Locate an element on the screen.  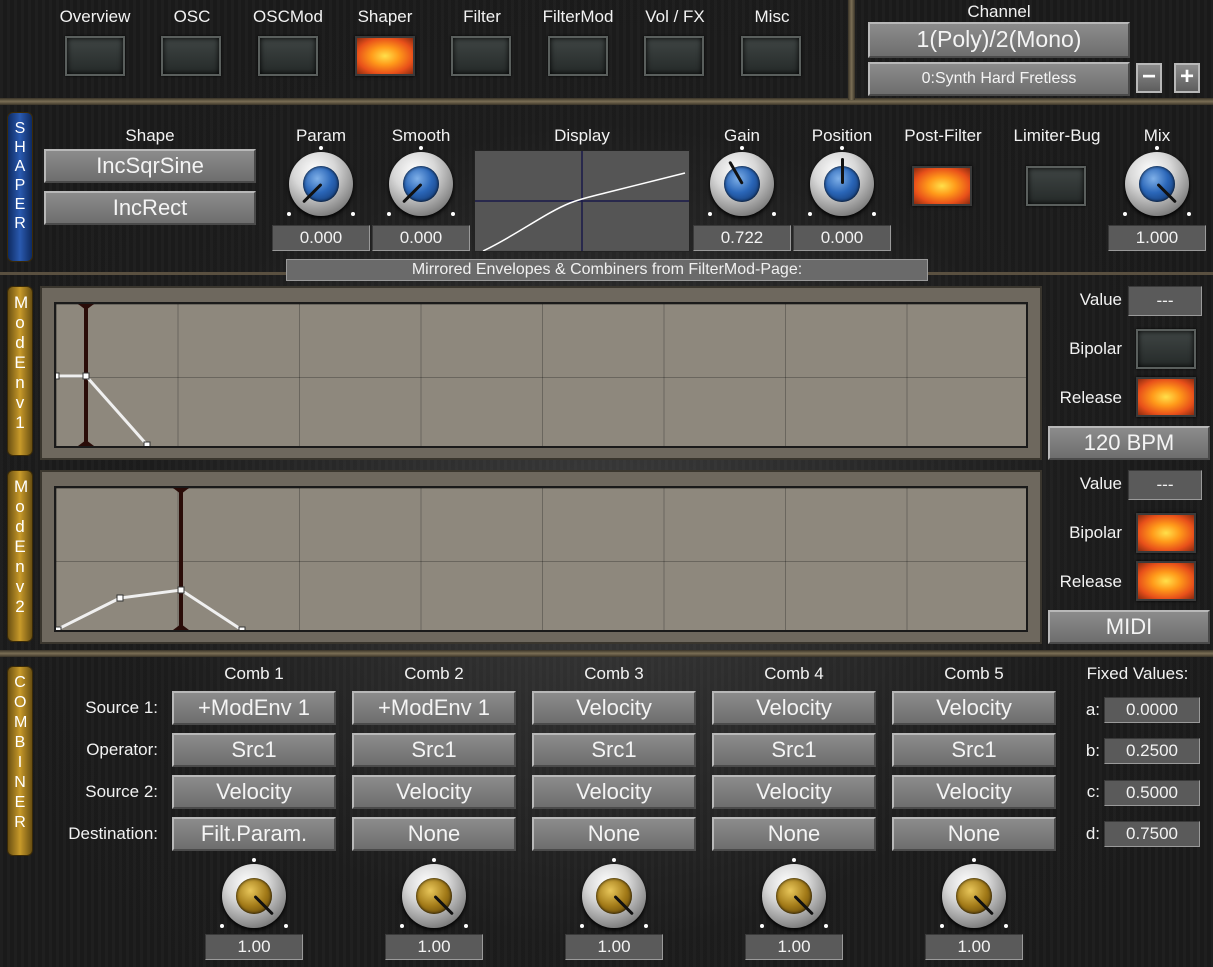
env1-release-toggle is located at coordinates (1166, 397).